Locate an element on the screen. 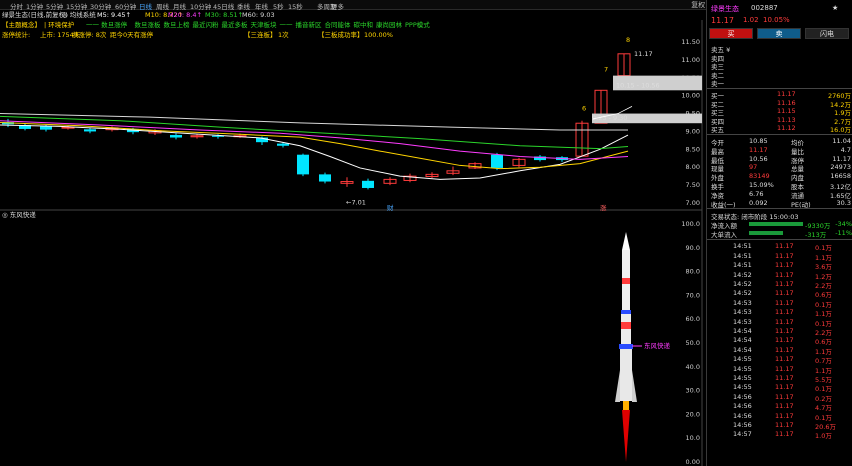 This screenshot has height=466, width=852. stat-value-a-1: 11.17 is located at coordinates (758, 149).